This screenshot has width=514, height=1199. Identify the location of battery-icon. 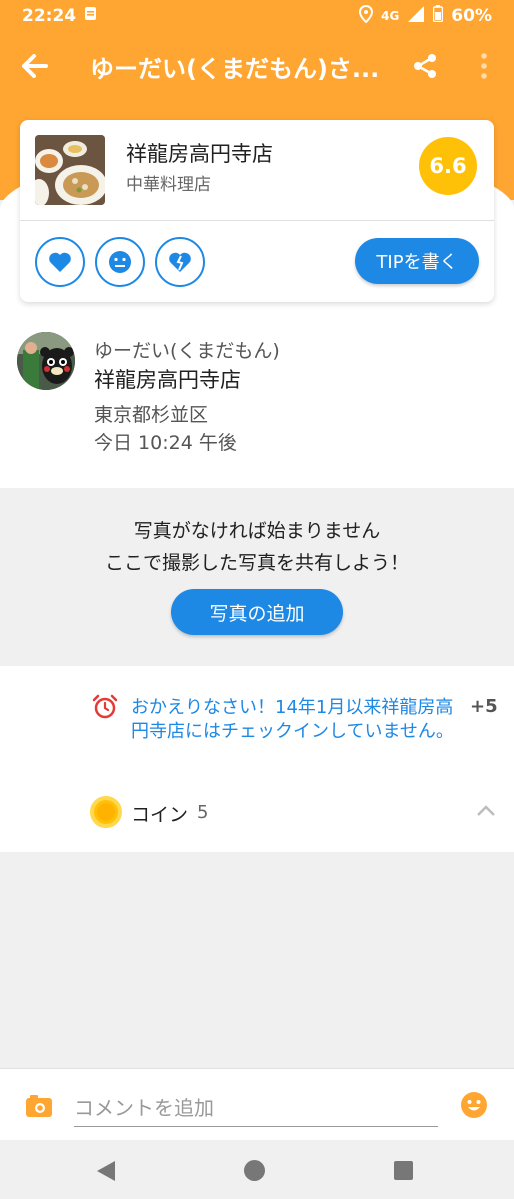
(438, 16).